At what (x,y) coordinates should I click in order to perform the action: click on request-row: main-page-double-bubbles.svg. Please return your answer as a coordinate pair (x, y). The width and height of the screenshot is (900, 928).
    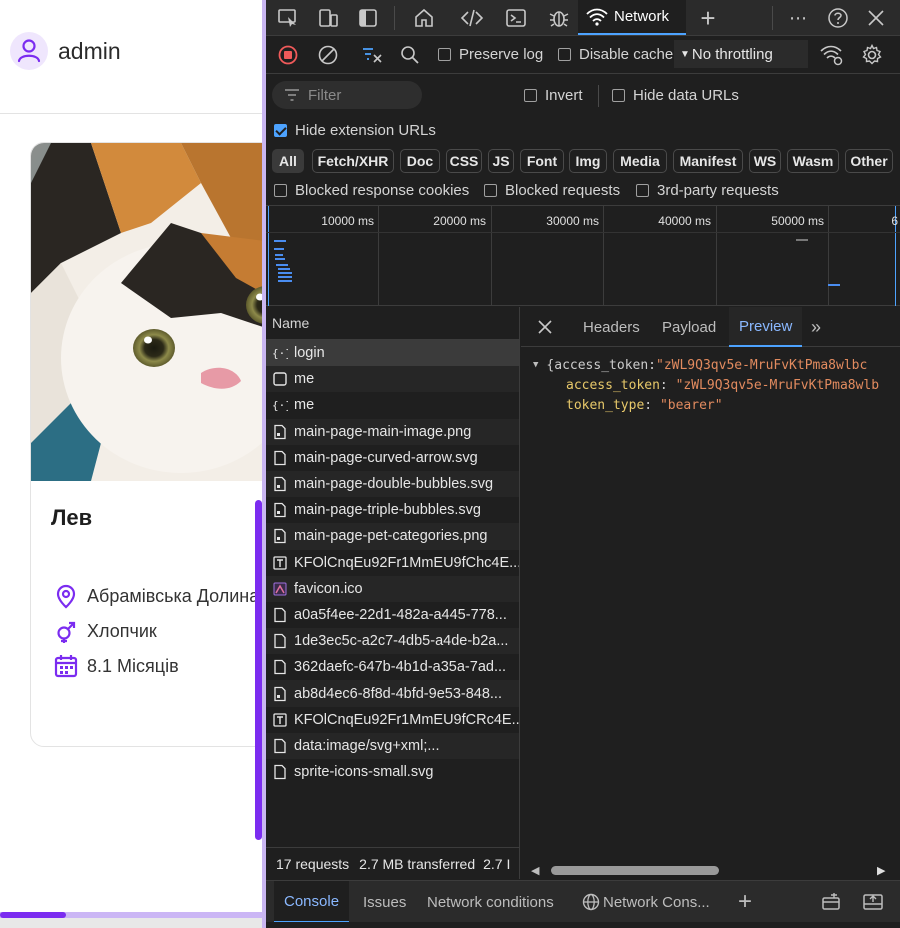
    Looking at the image, I should click on (392, 484).